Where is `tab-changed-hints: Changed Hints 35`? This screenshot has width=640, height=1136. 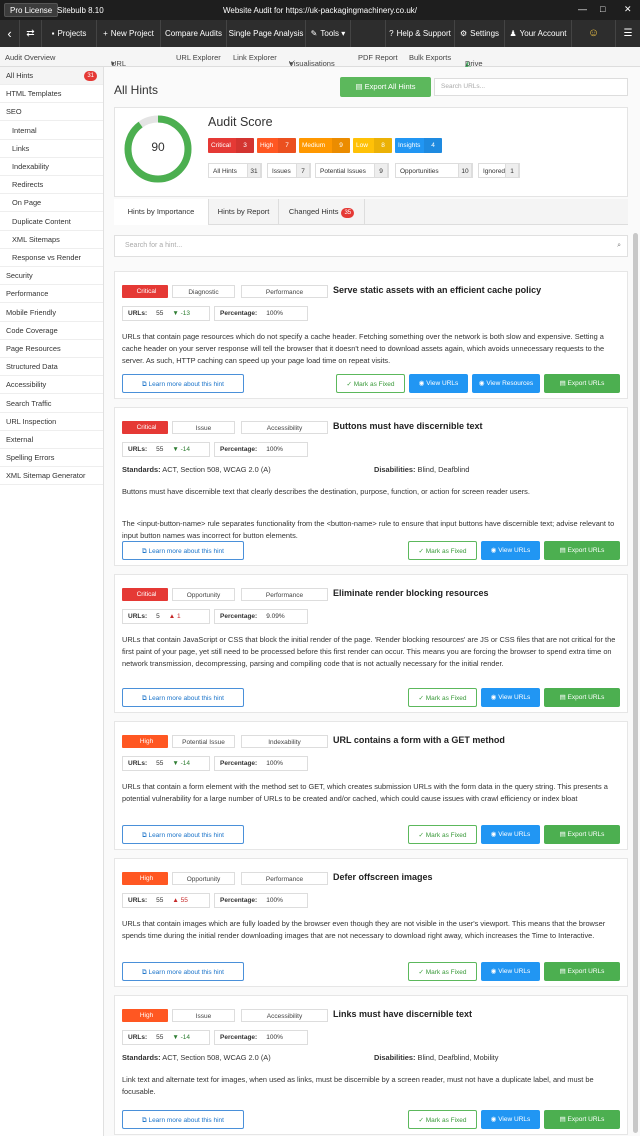
tab-changed-hints: Changed Hints 35 is located at coordinates (322, 212).